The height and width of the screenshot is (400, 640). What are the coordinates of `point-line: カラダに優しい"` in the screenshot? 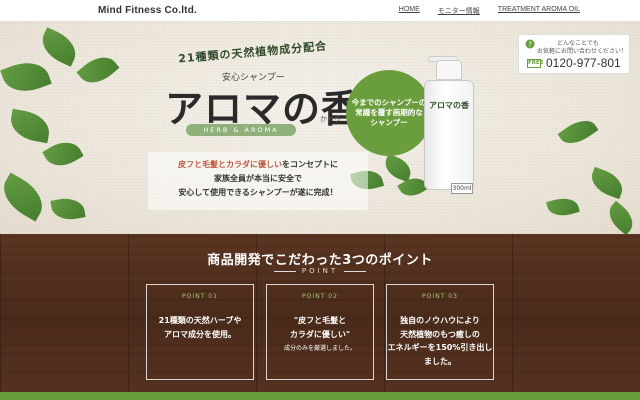 It's located at (320, 334).